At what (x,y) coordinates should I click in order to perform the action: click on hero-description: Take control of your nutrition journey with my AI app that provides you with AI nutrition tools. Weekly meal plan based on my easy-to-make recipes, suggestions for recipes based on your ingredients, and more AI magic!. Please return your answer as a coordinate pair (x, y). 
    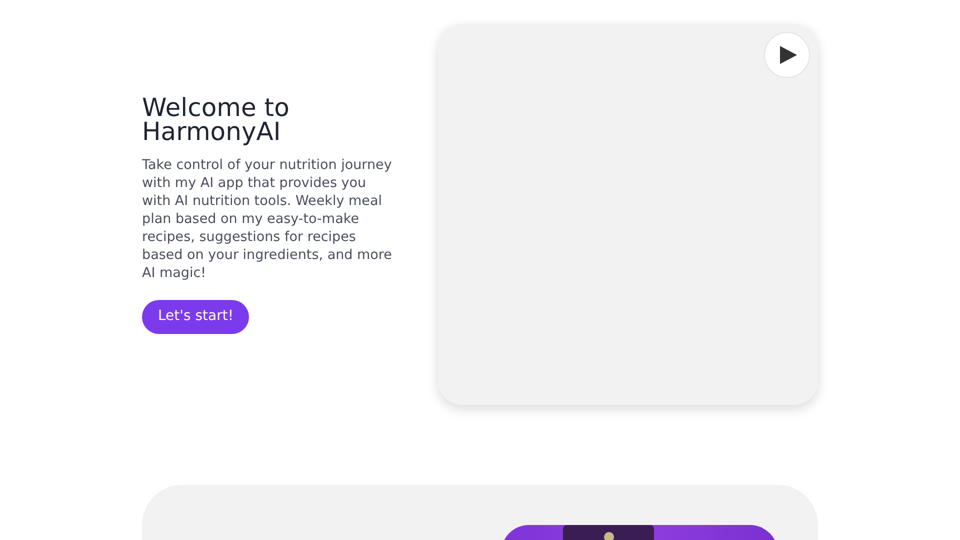
    Looking at the image, I should click on (267, 219).